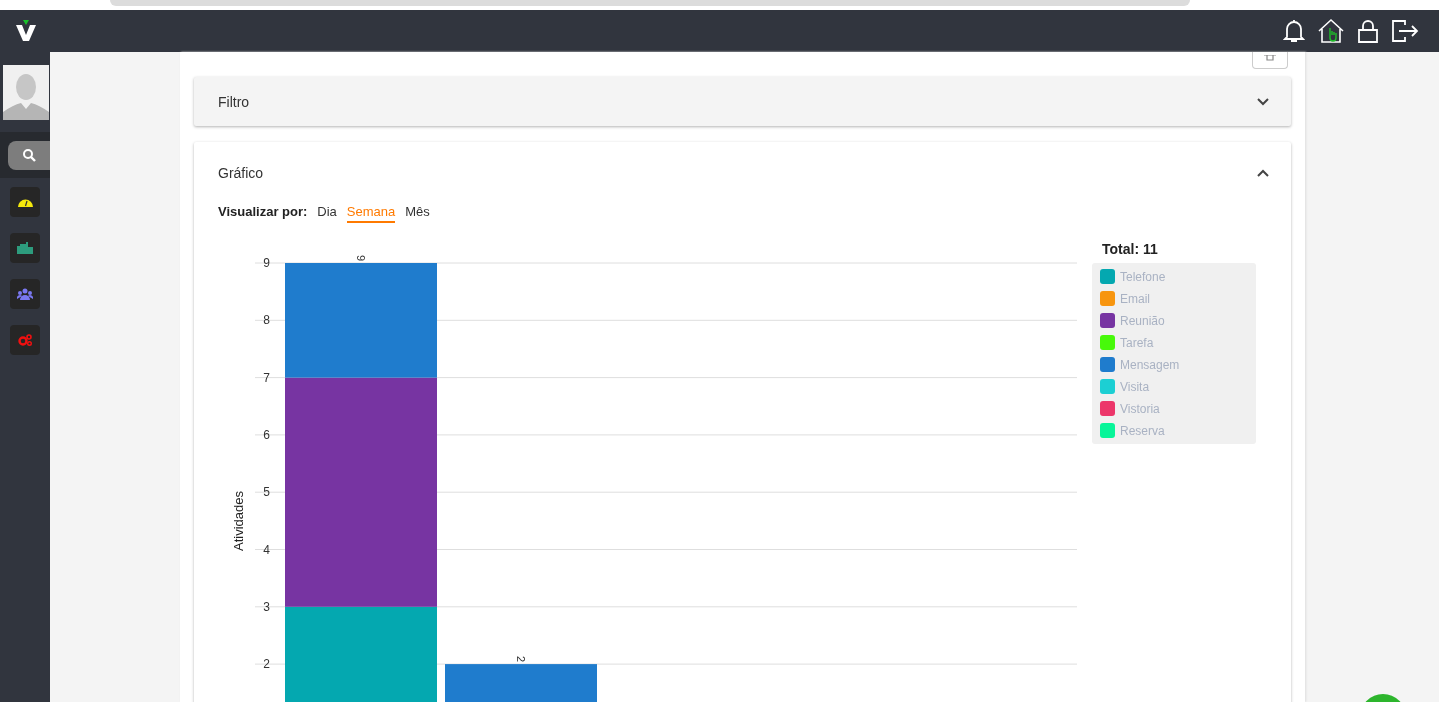 This screenshot has width=1439, height=702. I want to click on y-tick-label: 9, so click(266, 263).